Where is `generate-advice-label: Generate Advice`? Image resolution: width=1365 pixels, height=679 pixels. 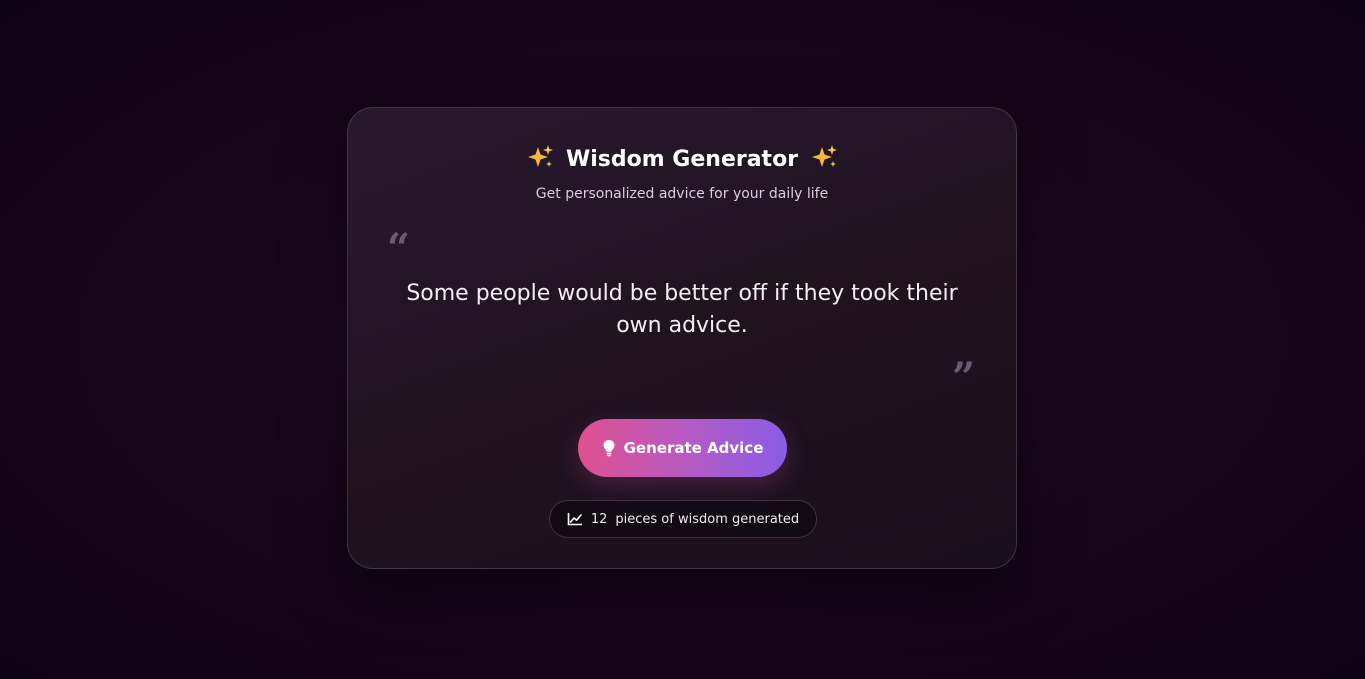
generate-advice-label: Generate Advice is located at coordinates (693, 448).